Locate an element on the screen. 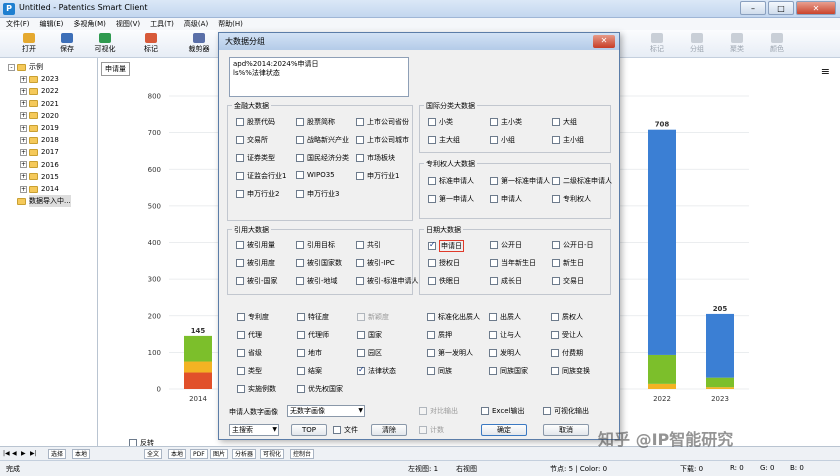 The image size is (840, 476). option-checkbox: 股票代码 is located at coordinates (255, 122).